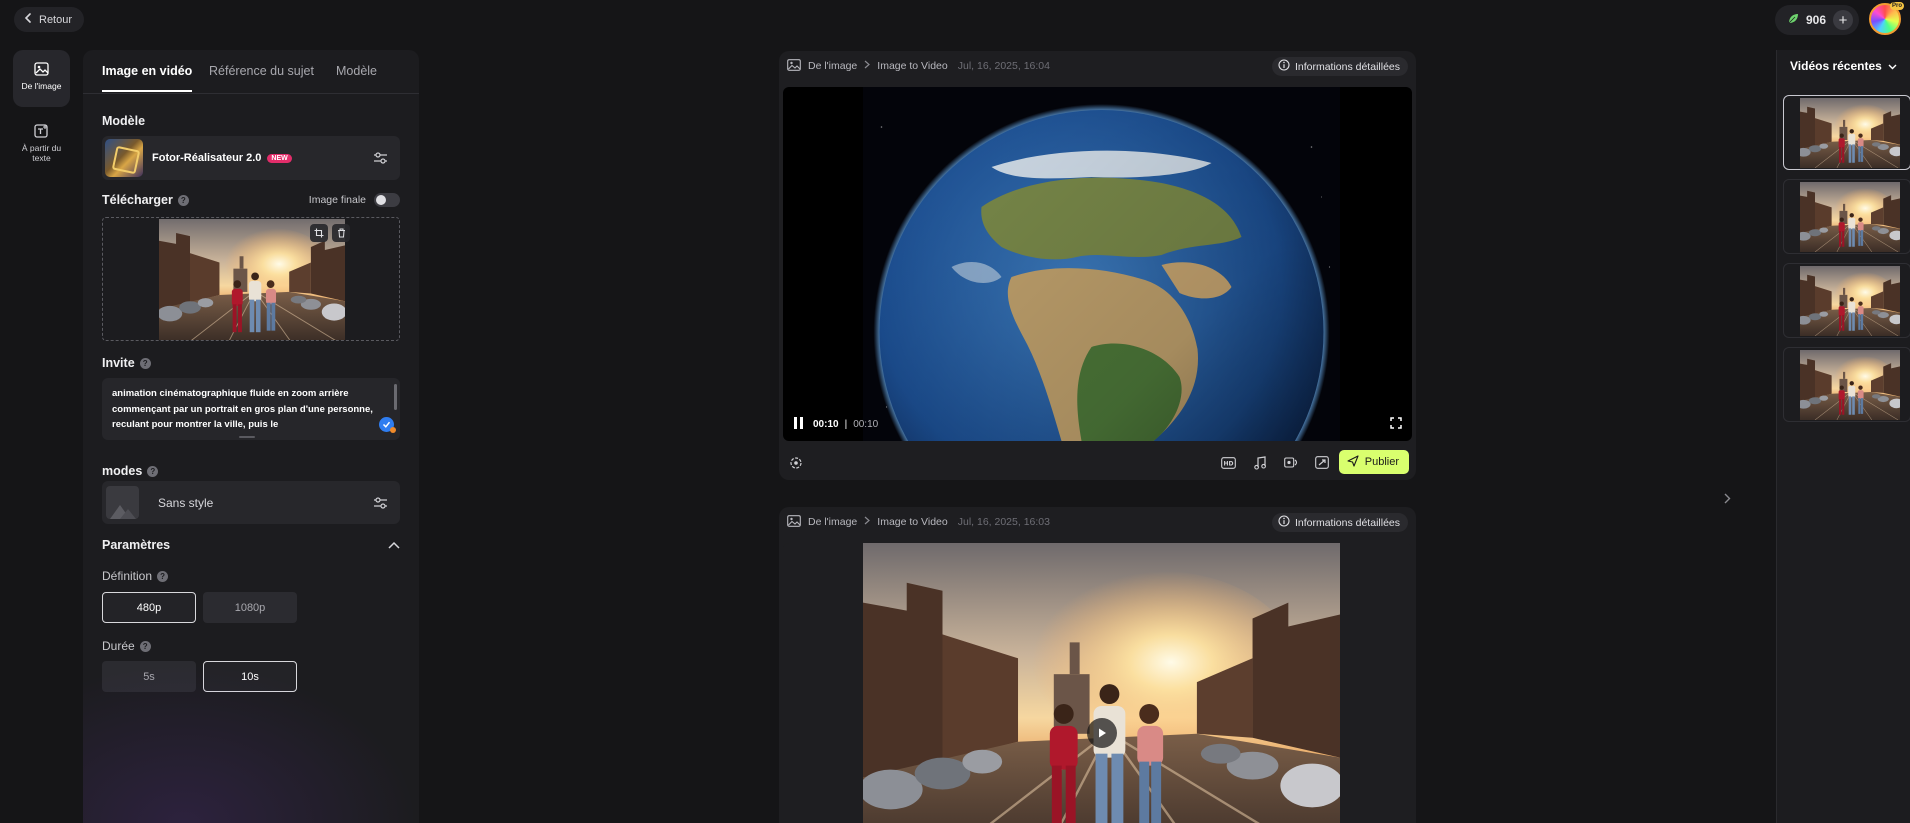 The image size is (1910, 823). Describe the element at coordinates (126, 363) in the screenshot. I see `prompt-label: Invite ?` at that location.